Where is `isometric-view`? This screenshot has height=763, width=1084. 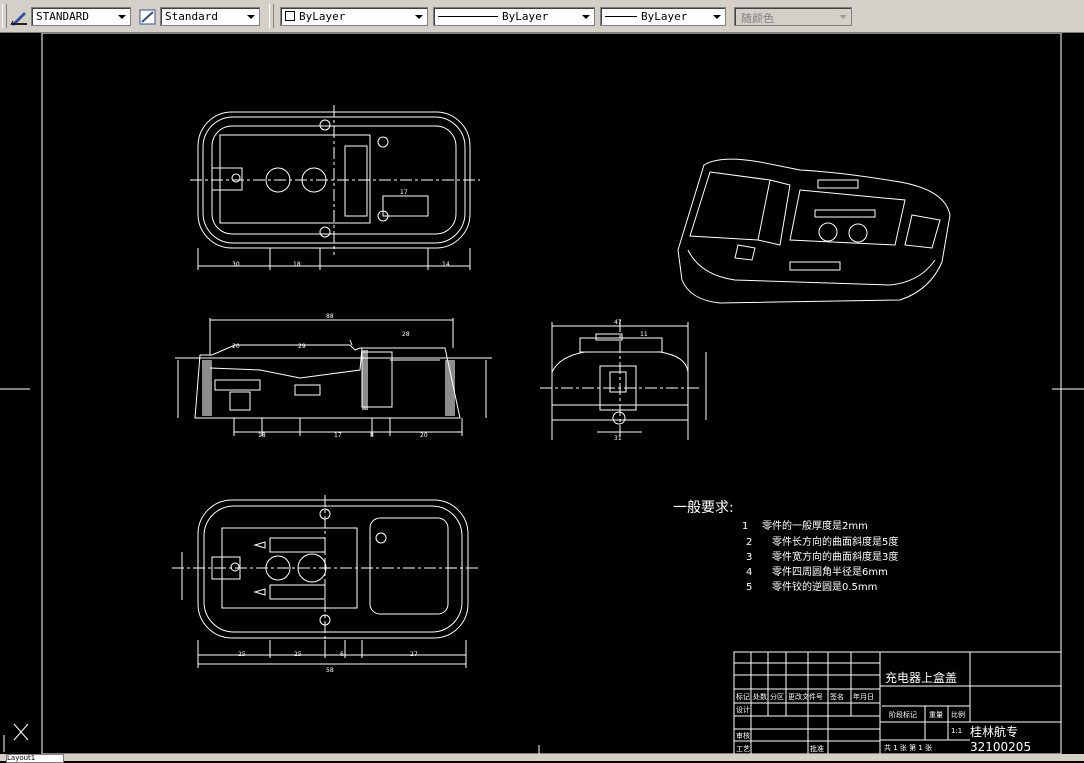 isometric-view is located at coordinates (814, 231).